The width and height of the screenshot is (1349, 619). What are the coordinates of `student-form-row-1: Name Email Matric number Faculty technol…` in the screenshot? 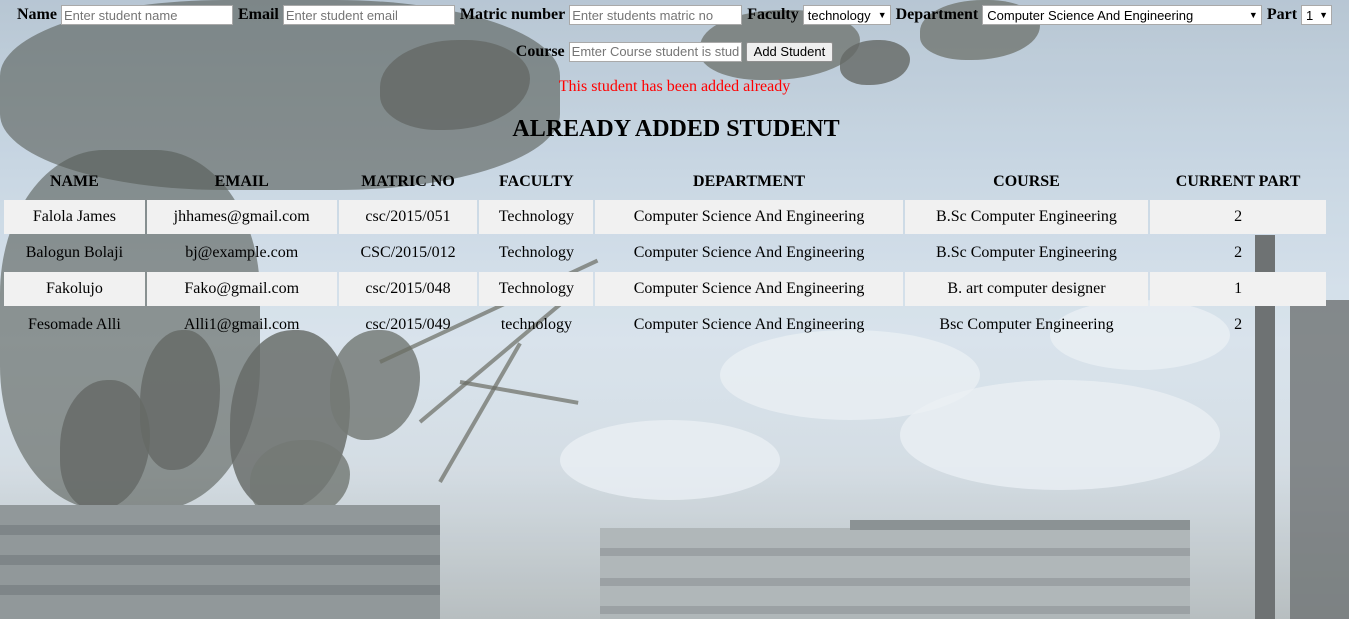 It's located at (677, 15).